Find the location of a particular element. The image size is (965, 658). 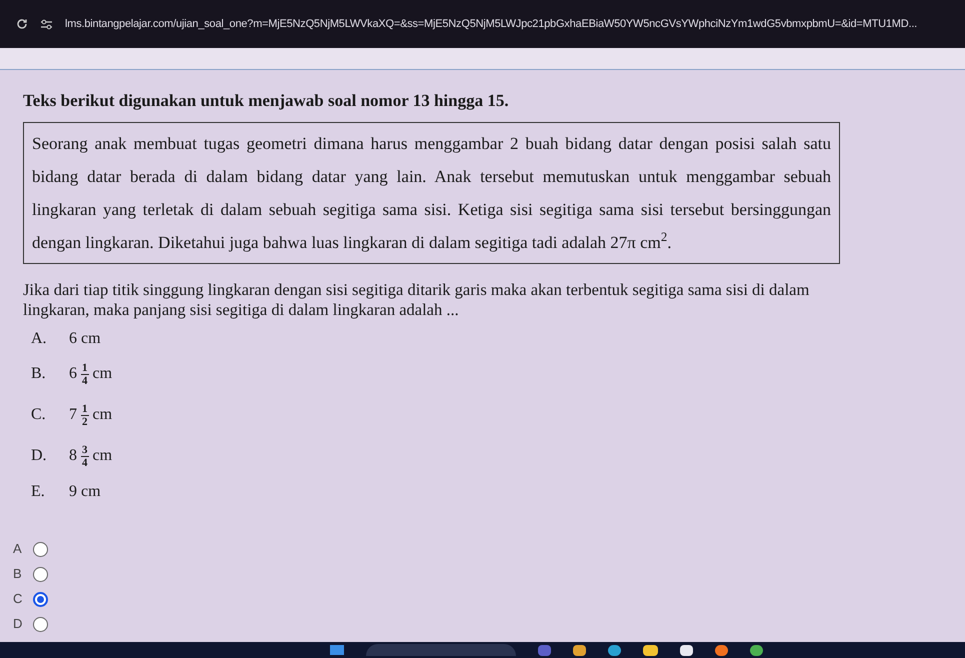

option-whole: 7 is located at coordinates (73, 415).